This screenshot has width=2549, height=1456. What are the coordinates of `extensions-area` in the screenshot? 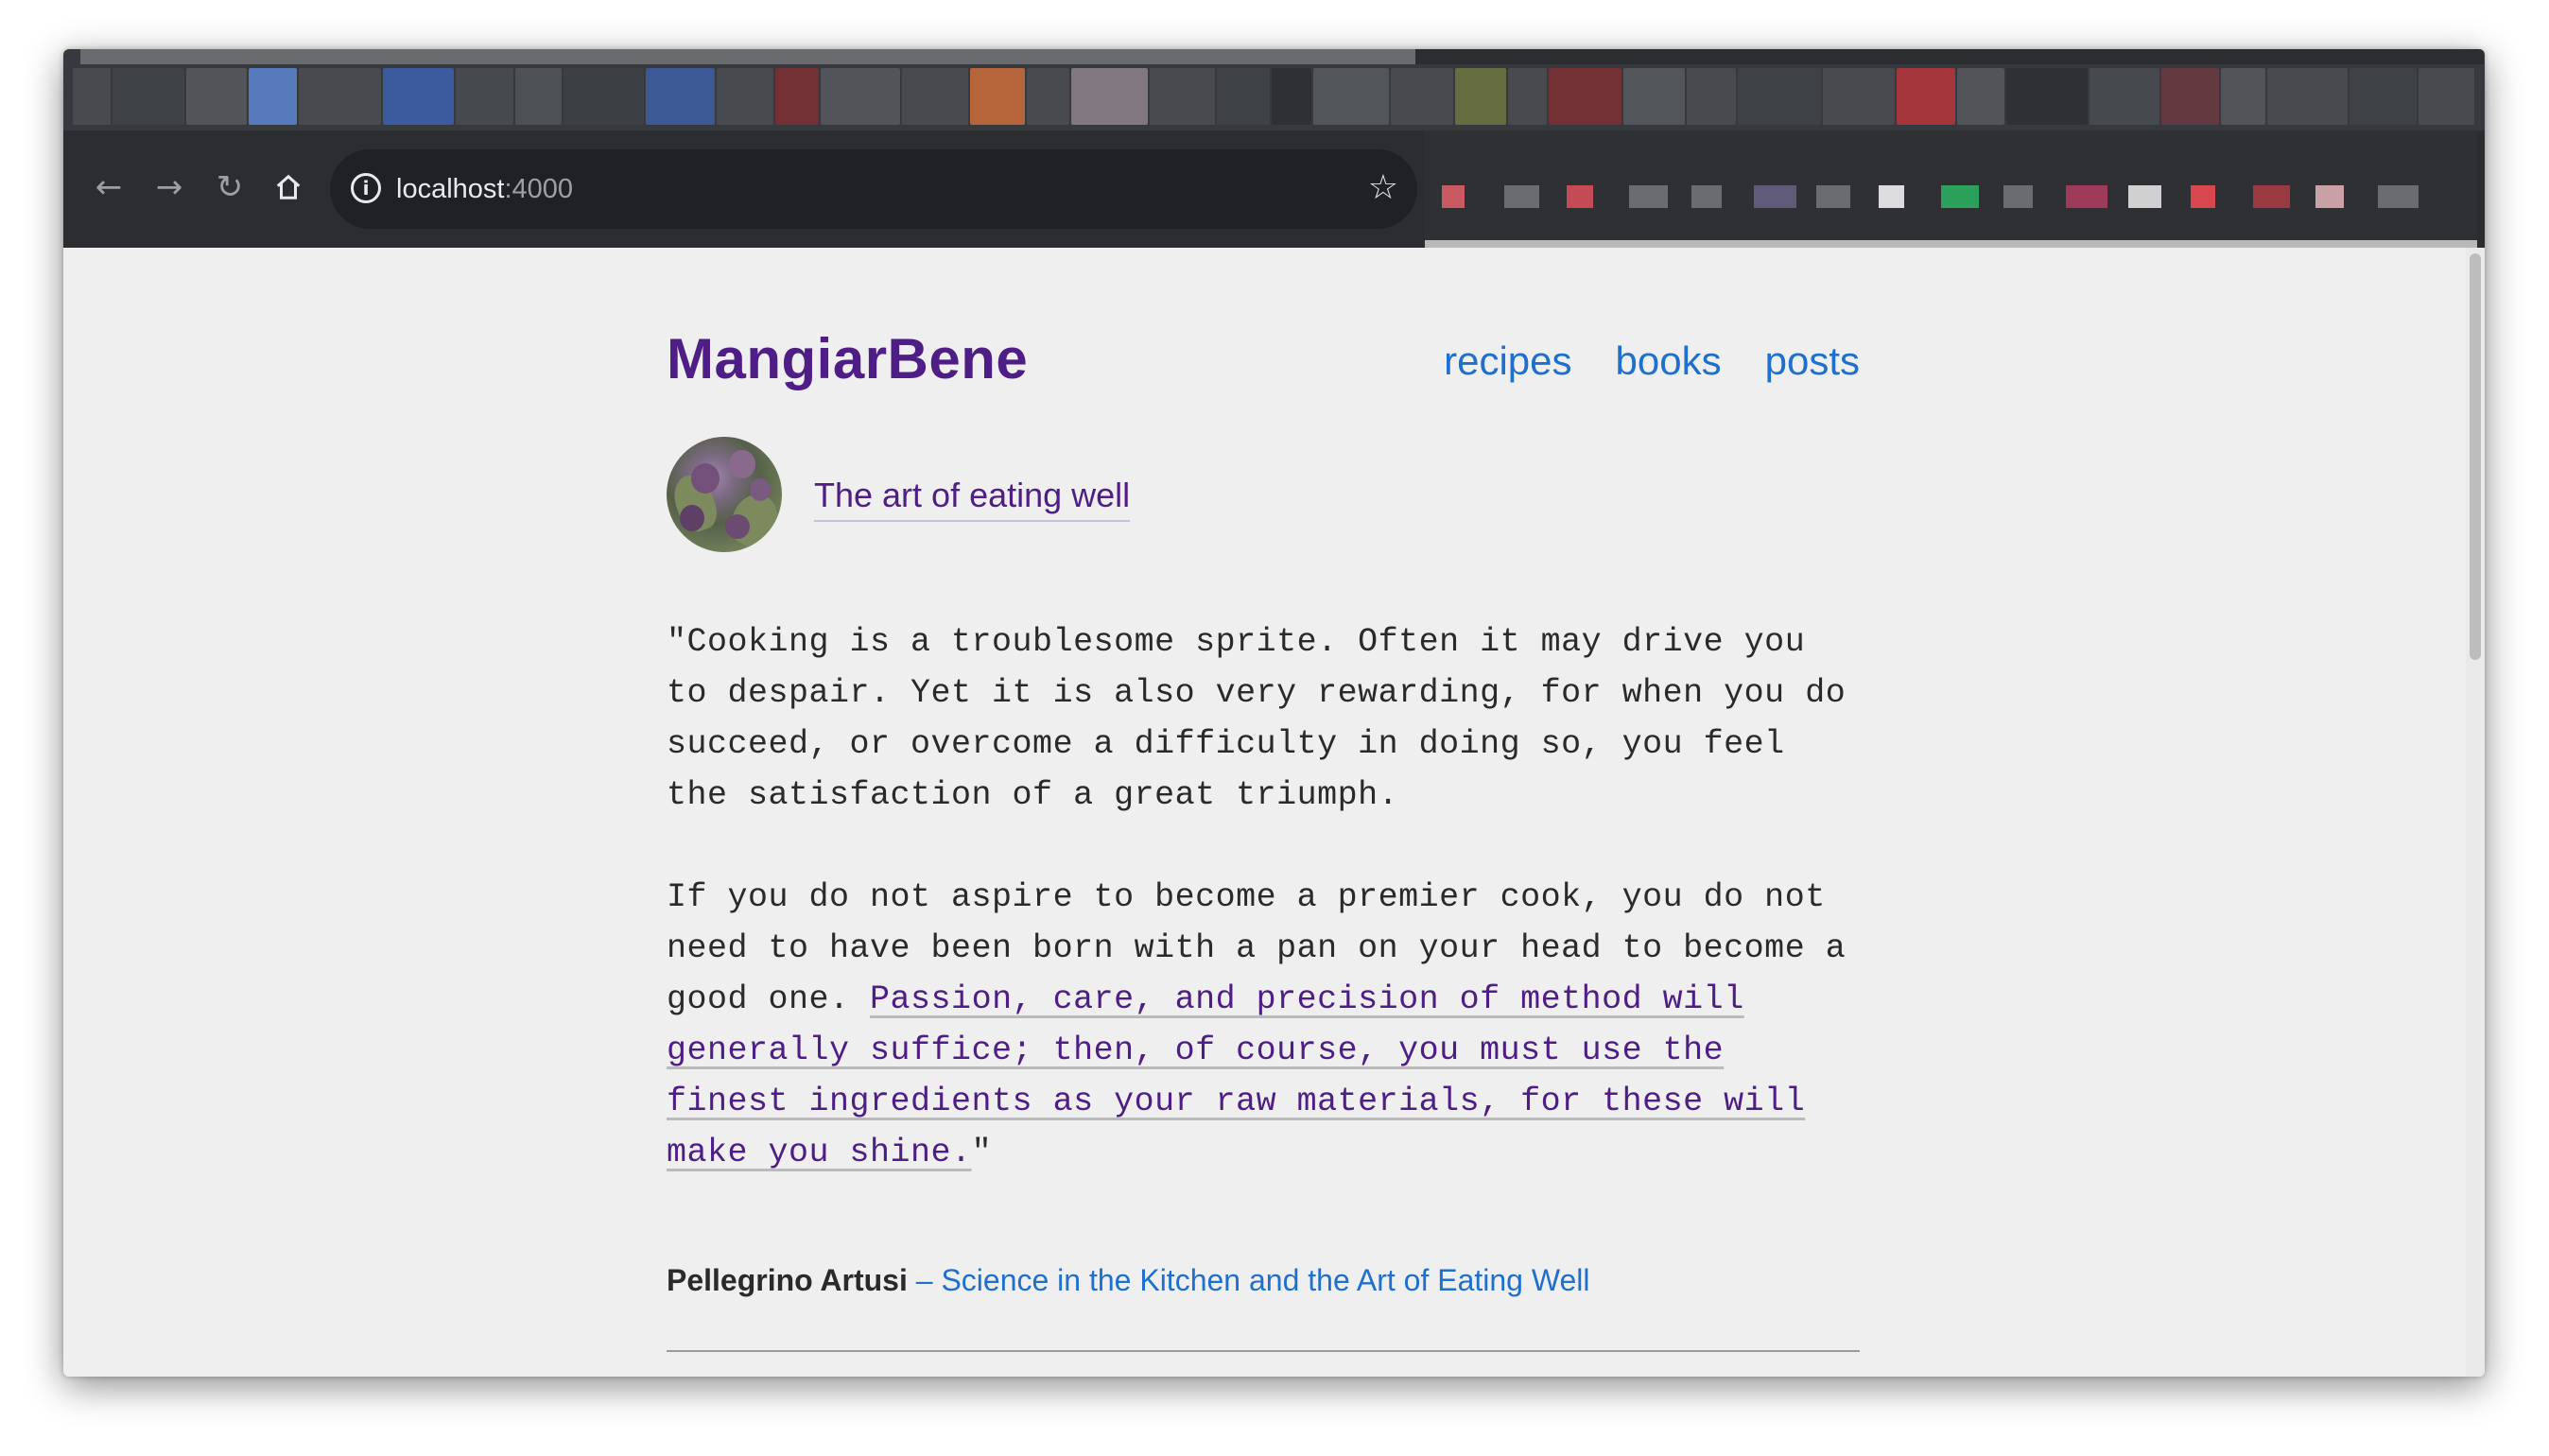 It's located at (1951, 189).